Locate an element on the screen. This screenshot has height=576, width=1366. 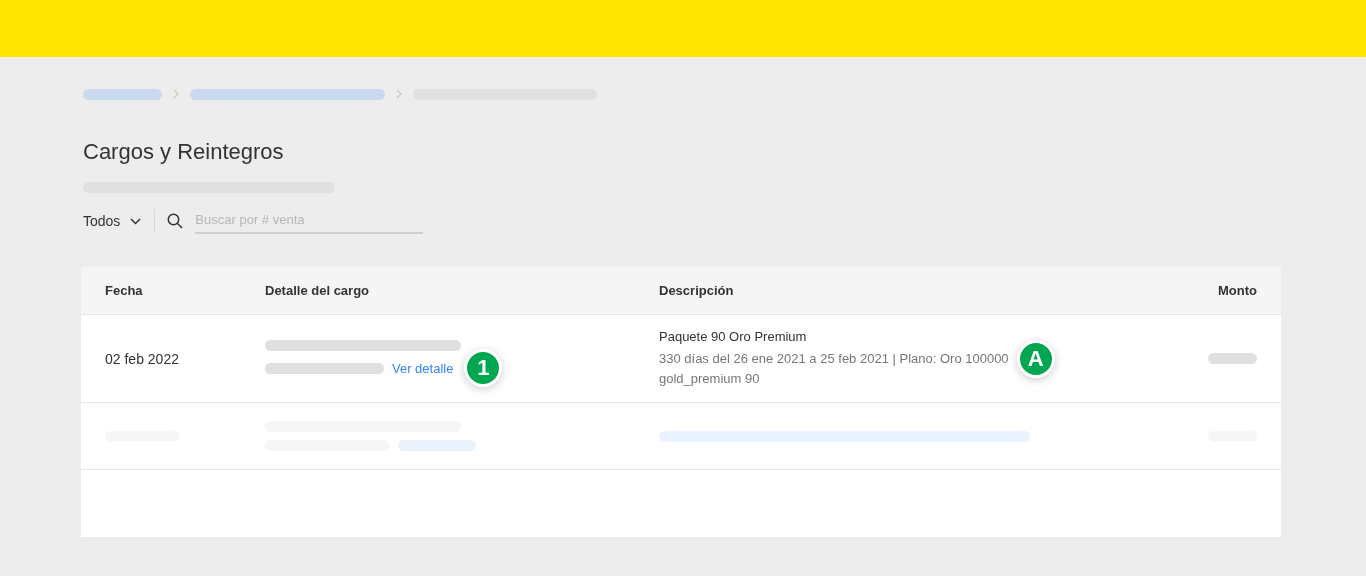
search-icon is located at coordinates (175, 221).